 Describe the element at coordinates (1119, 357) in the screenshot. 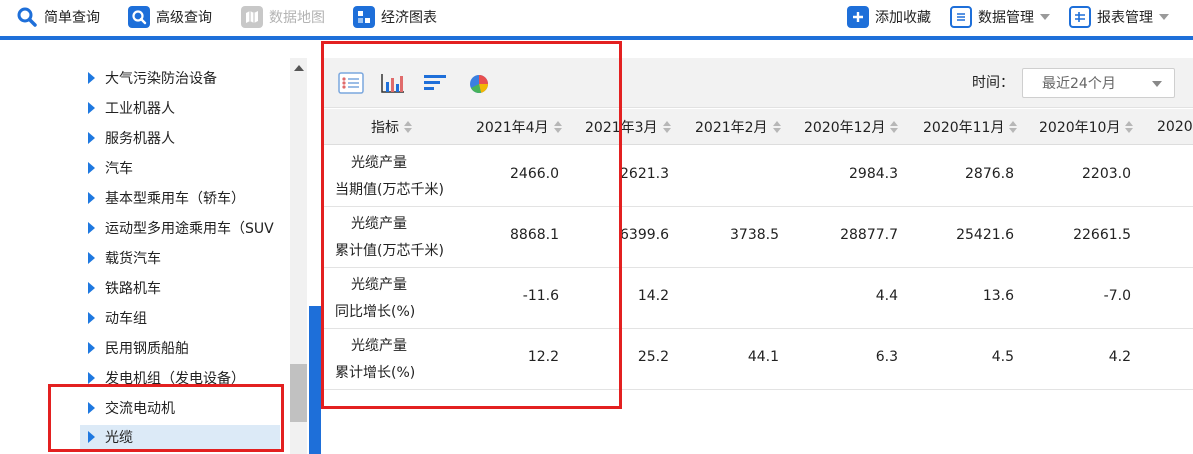

I see `table-cell: 4.2` at that location.